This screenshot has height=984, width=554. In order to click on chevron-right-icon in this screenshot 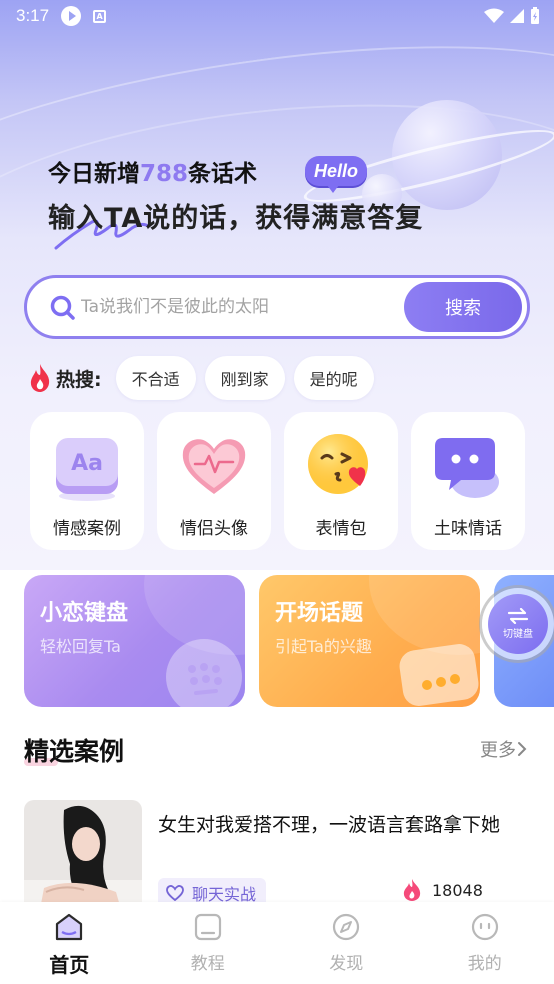, I will do `click(522, 749)`.